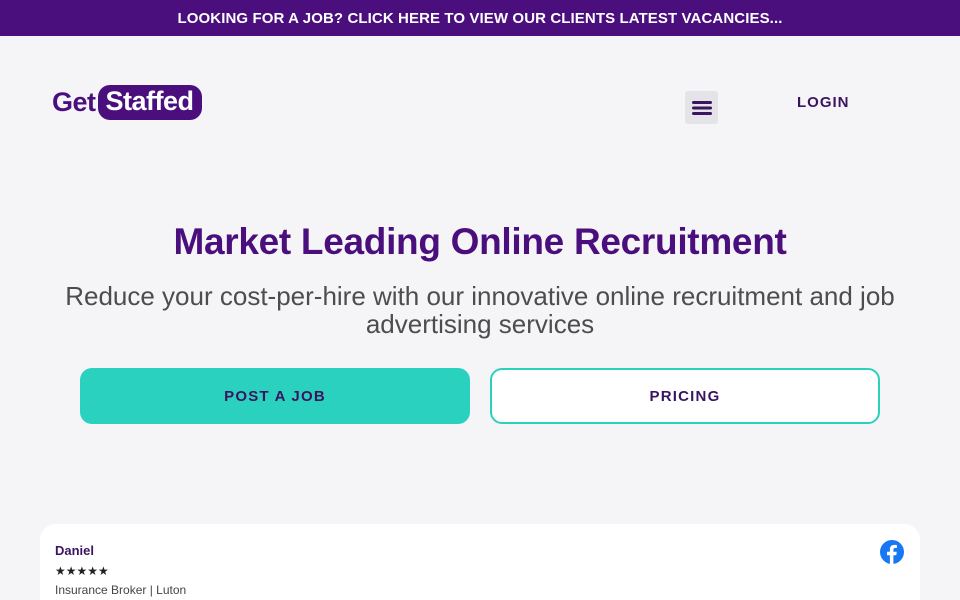 The height and width of the screenshot is (600, 960). I want to click on review-card: Daniel ★★★★★ Insurance Broker | Luton, so click(480, 562).